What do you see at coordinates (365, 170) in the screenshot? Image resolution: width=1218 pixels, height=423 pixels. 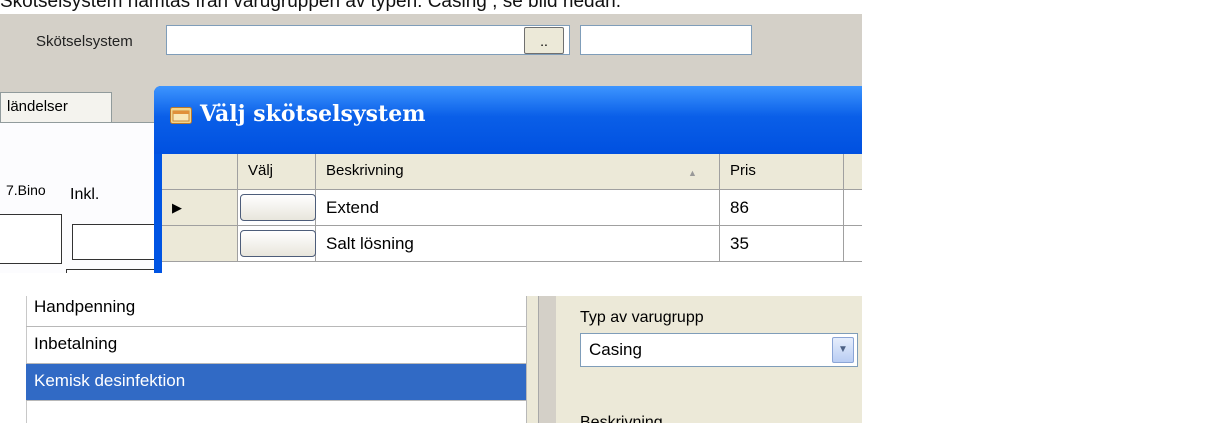 I see `column-header-label: Beskrivning` at bounding box center [365, 170].